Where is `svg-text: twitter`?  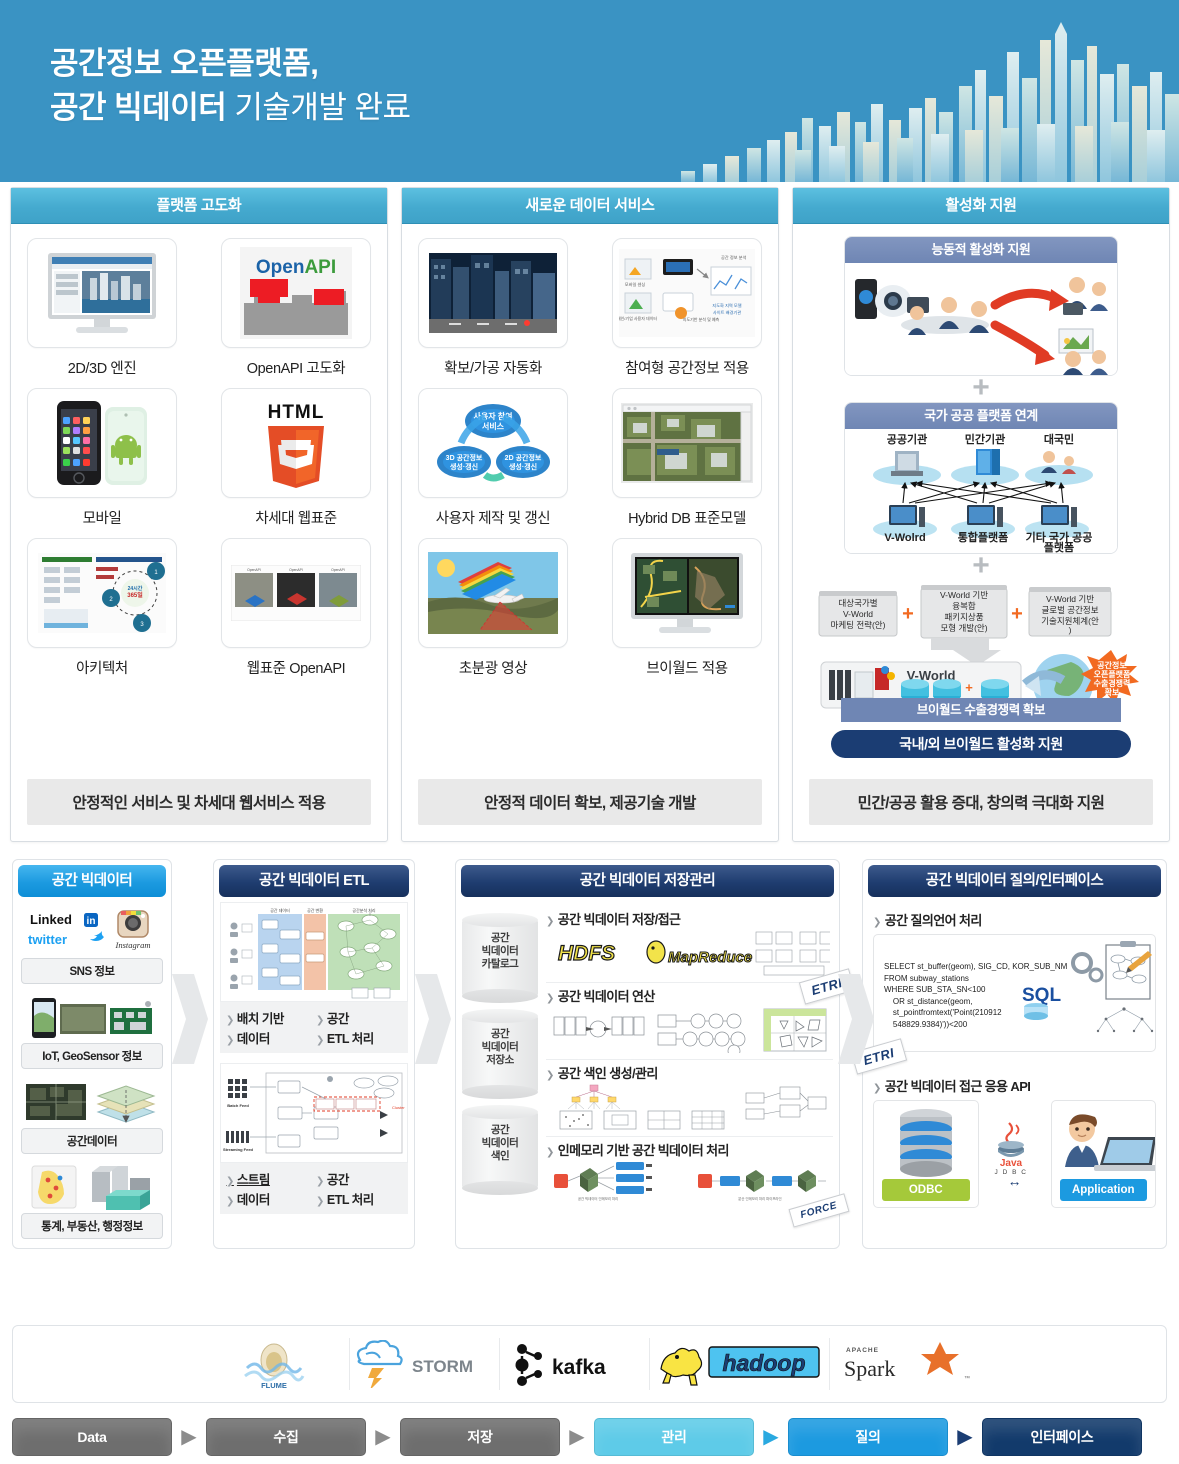 svg-text: twitter is located at coordinates (47, 939).